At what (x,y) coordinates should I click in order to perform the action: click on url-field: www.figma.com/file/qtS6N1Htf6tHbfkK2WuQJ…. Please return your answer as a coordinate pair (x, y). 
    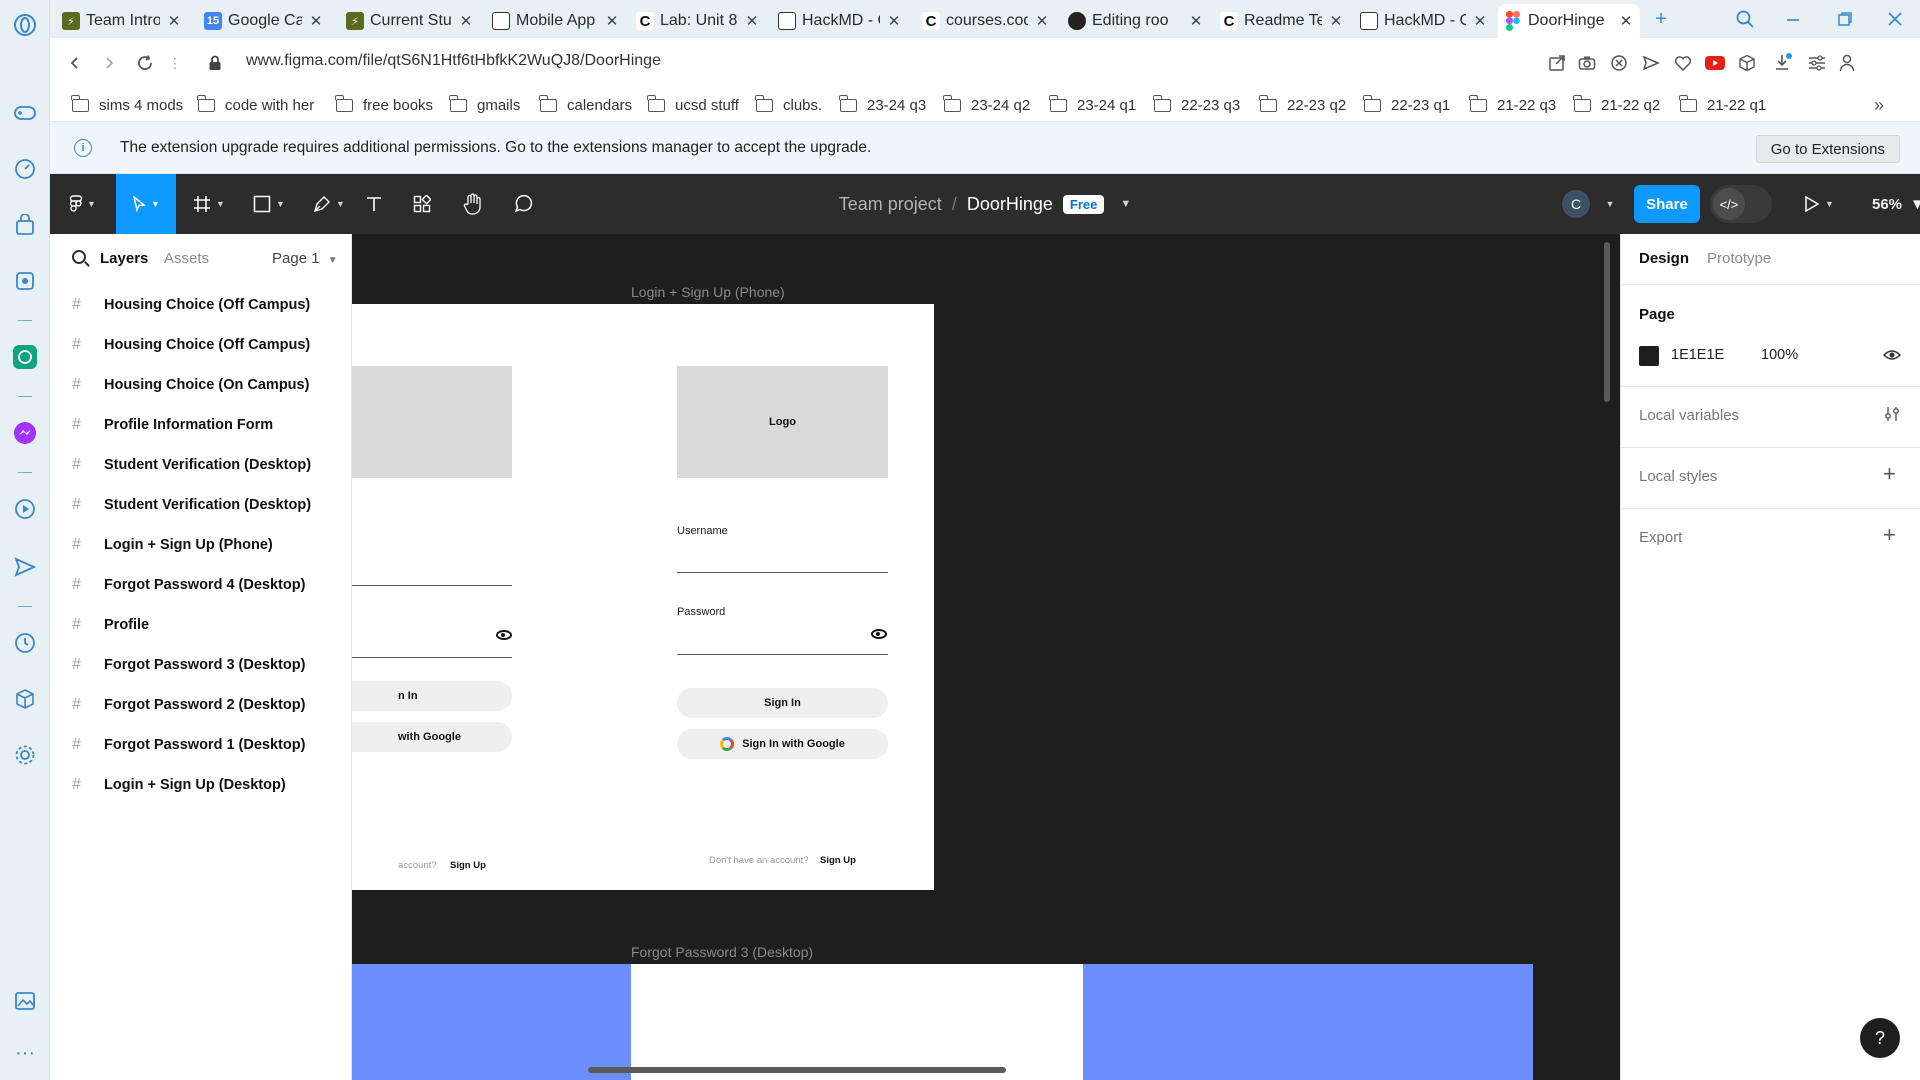
    Looking at the image, I should click on (453, 61).